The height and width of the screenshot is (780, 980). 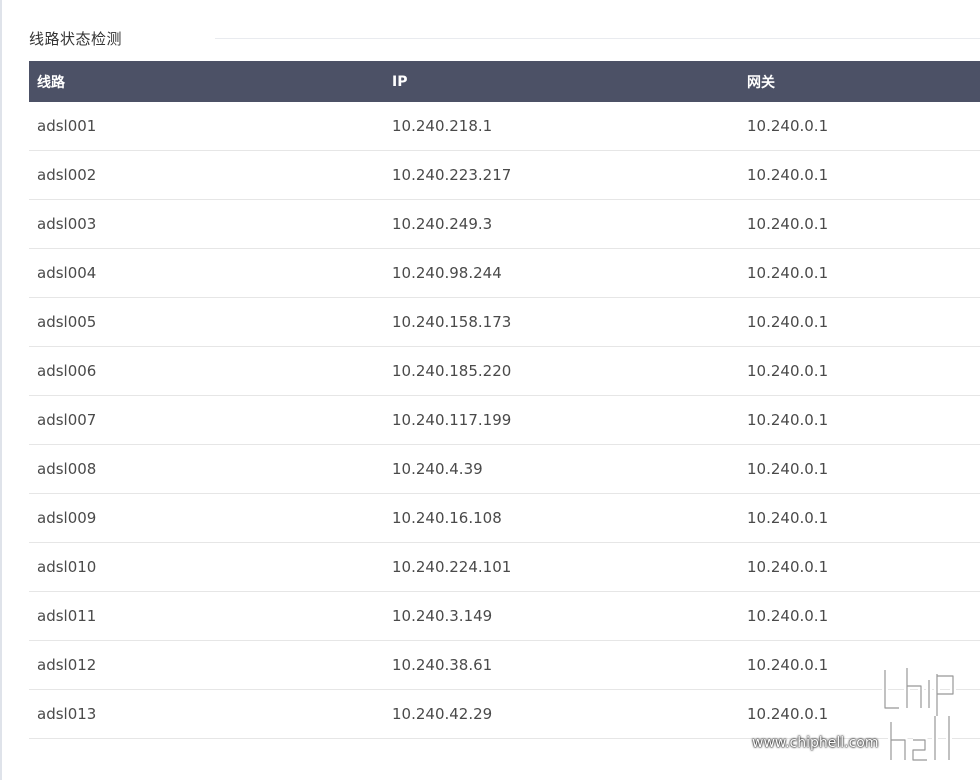 What do you see at coordinates (67, 616) in the screenshot?
I see `cell-line: adsl011` at bounding box center [67, 616].